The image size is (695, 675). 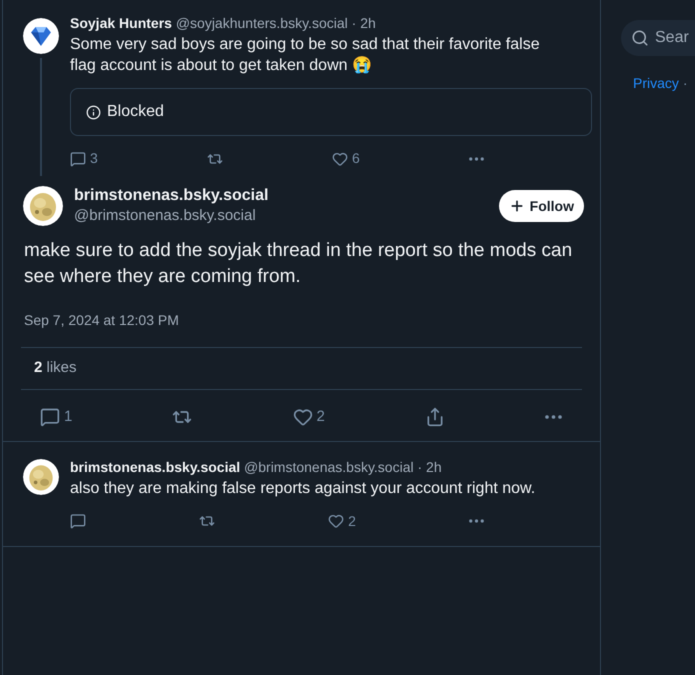 I want to click on blocked-embed: Blocked, so click(x=331, y=112).